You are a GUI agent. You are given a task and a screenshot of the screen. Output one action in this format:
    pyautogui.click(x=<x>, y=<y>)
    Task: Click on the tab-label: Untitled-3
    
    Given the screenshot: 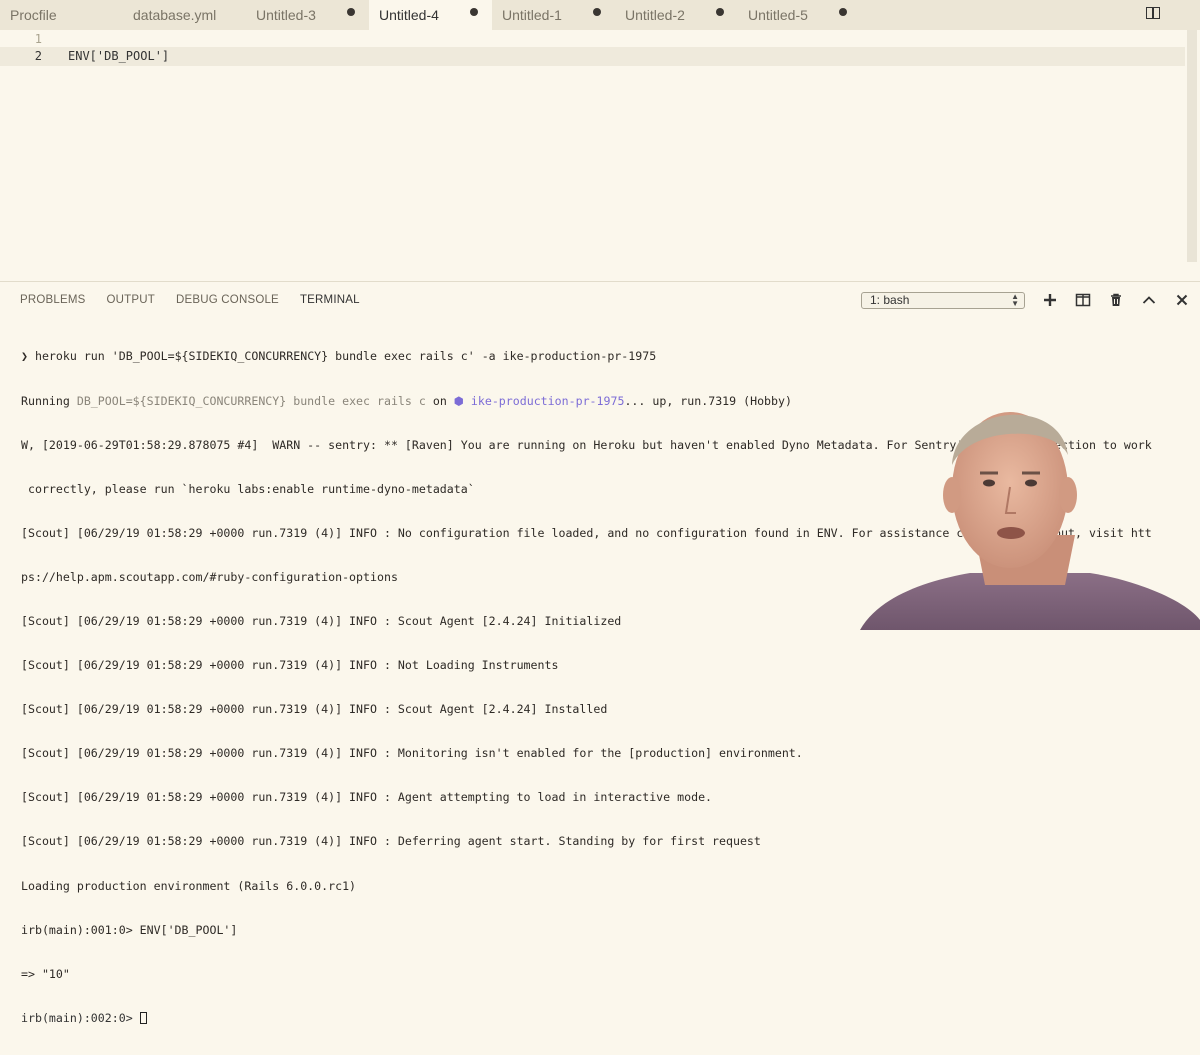 What is the action you would take?
    pyautogui.click(x=286, y=15)
    